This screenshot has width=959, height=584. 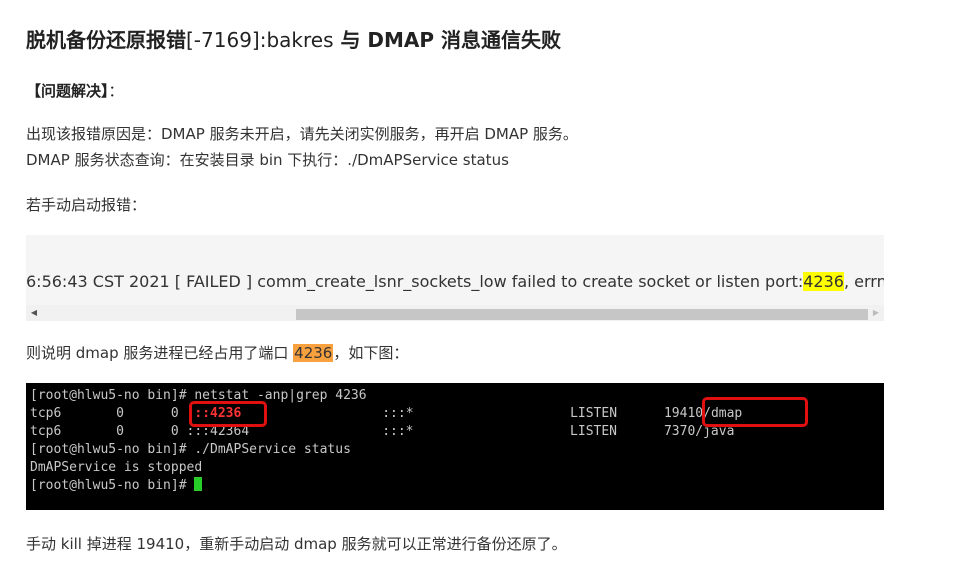 What do you see at coordinates (260, 40) in the screenshot?
I see `title-error-code: [-7169]:bakres` at bounding box center [260, 40].